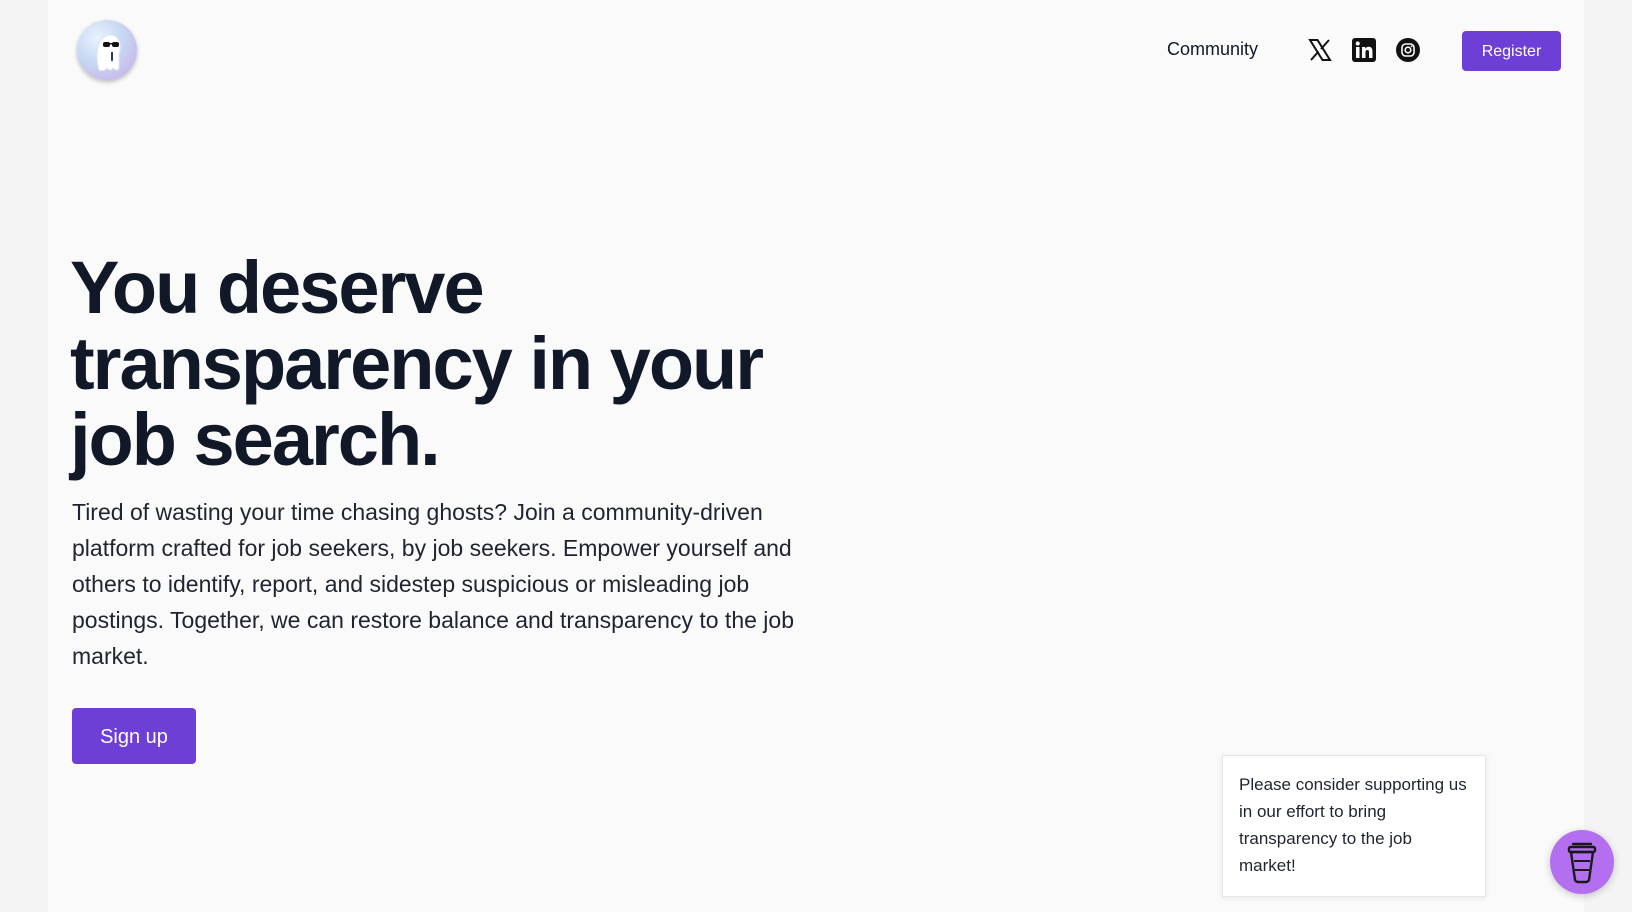 The height and width of the screenshot is (912, 1632). What do you see at coordinates (134, 736) in the screenshot?
I see `signup-button: Sign up` at bounding box center [134, 736].